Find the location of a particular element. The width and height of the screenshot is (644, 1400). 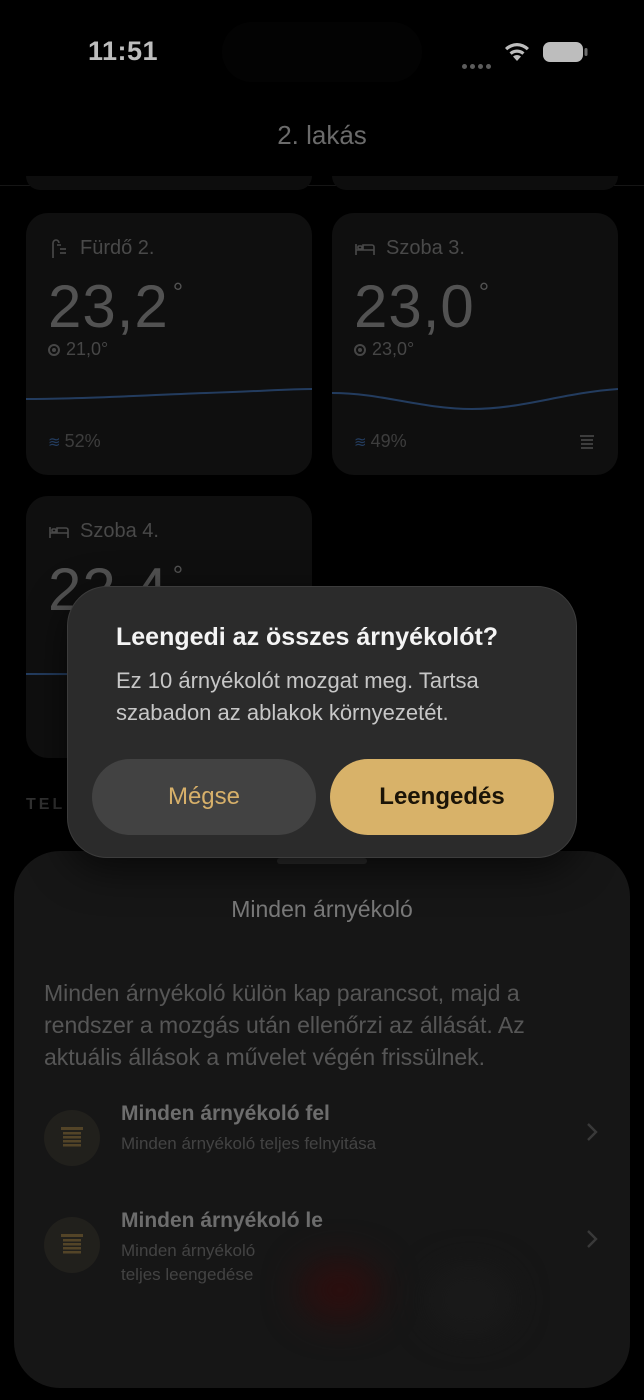

cancel-button: Mégse is located at coordinates (204, 797).